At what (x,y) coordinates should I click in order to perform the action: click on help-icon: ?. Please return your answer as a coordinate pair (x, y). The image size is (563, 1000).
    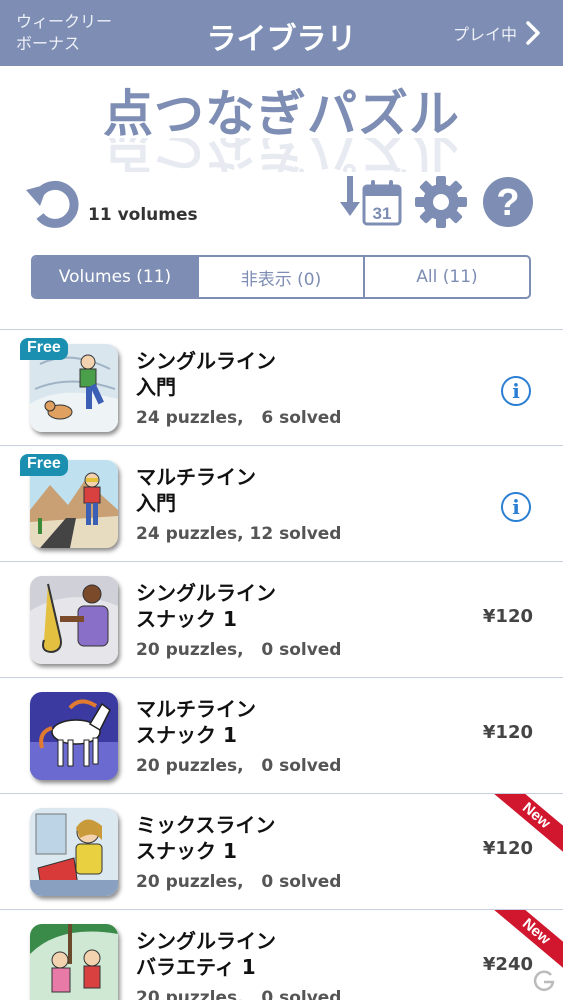
    Looking at the image, I should click on (508, 202).